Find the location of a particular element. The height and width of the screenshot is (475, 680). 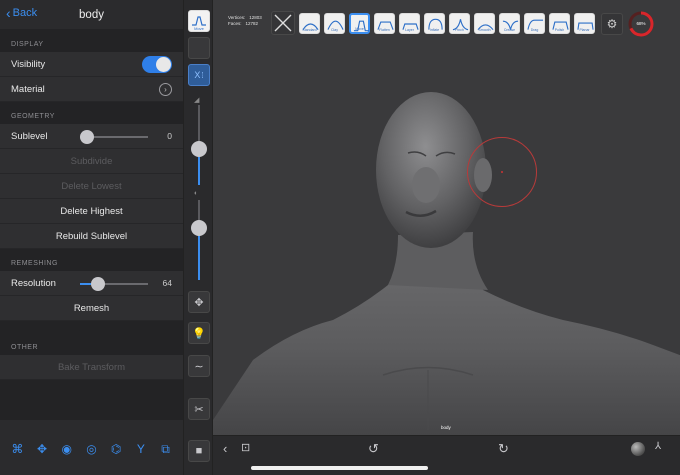

transform-icon: ✥ is located at coordinates (42, 449).